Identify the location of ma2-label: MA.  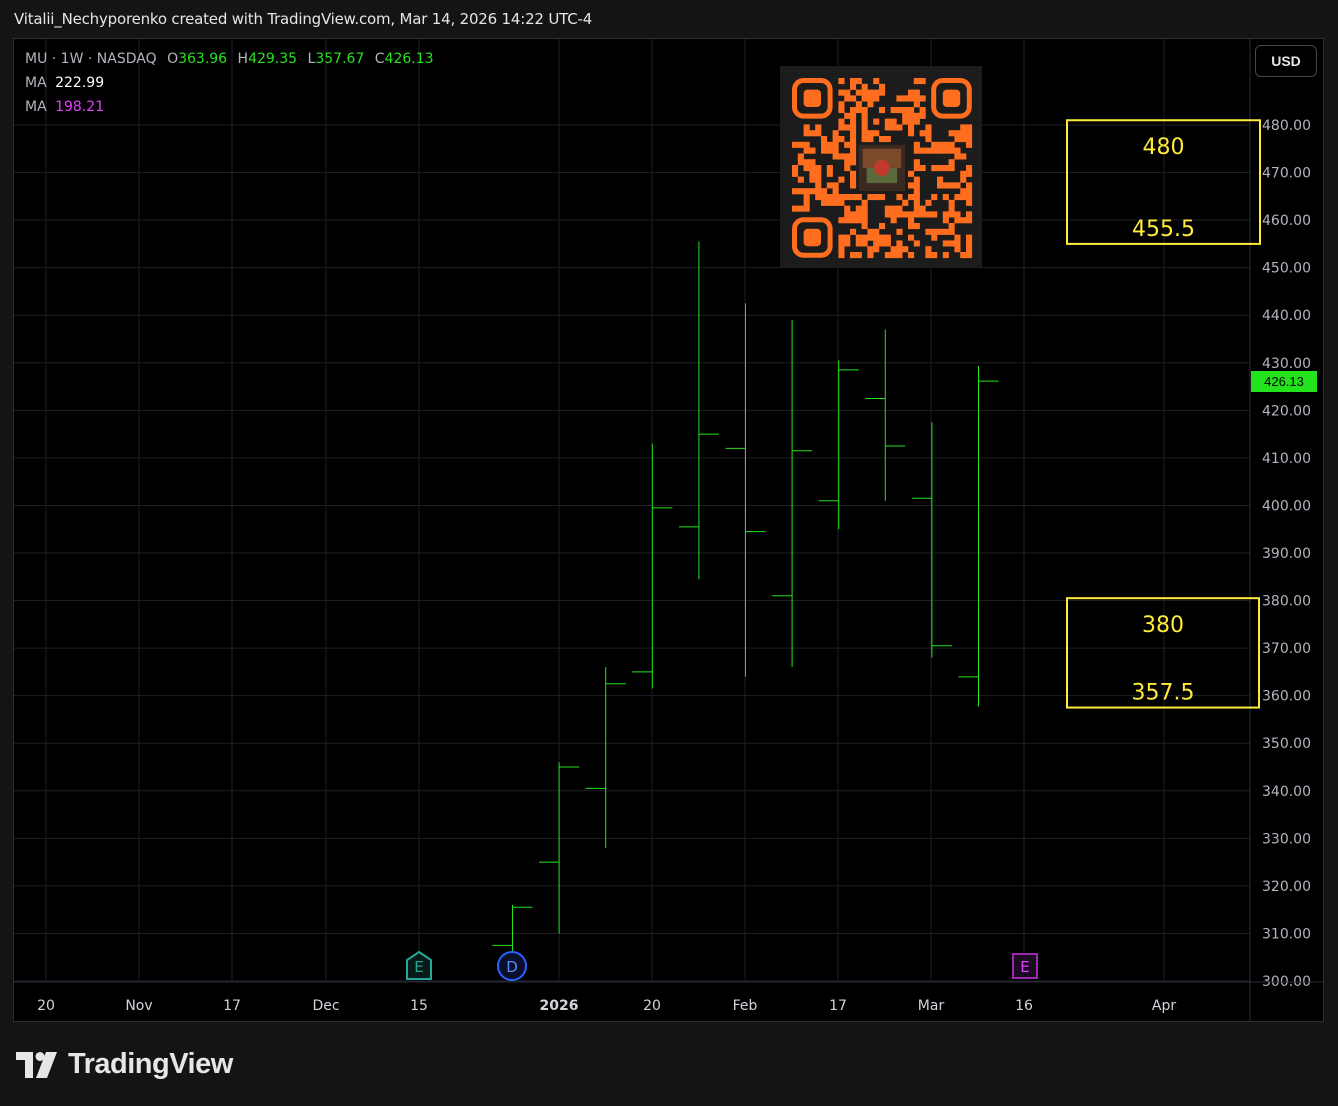
(36, 107).